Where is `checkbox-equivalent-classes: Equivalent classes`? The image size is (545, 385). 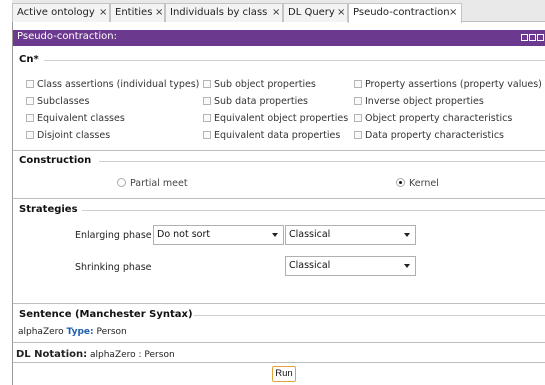 checkbox-equivalent-classes: Equivalent classes is located at coordinates (75, 119).